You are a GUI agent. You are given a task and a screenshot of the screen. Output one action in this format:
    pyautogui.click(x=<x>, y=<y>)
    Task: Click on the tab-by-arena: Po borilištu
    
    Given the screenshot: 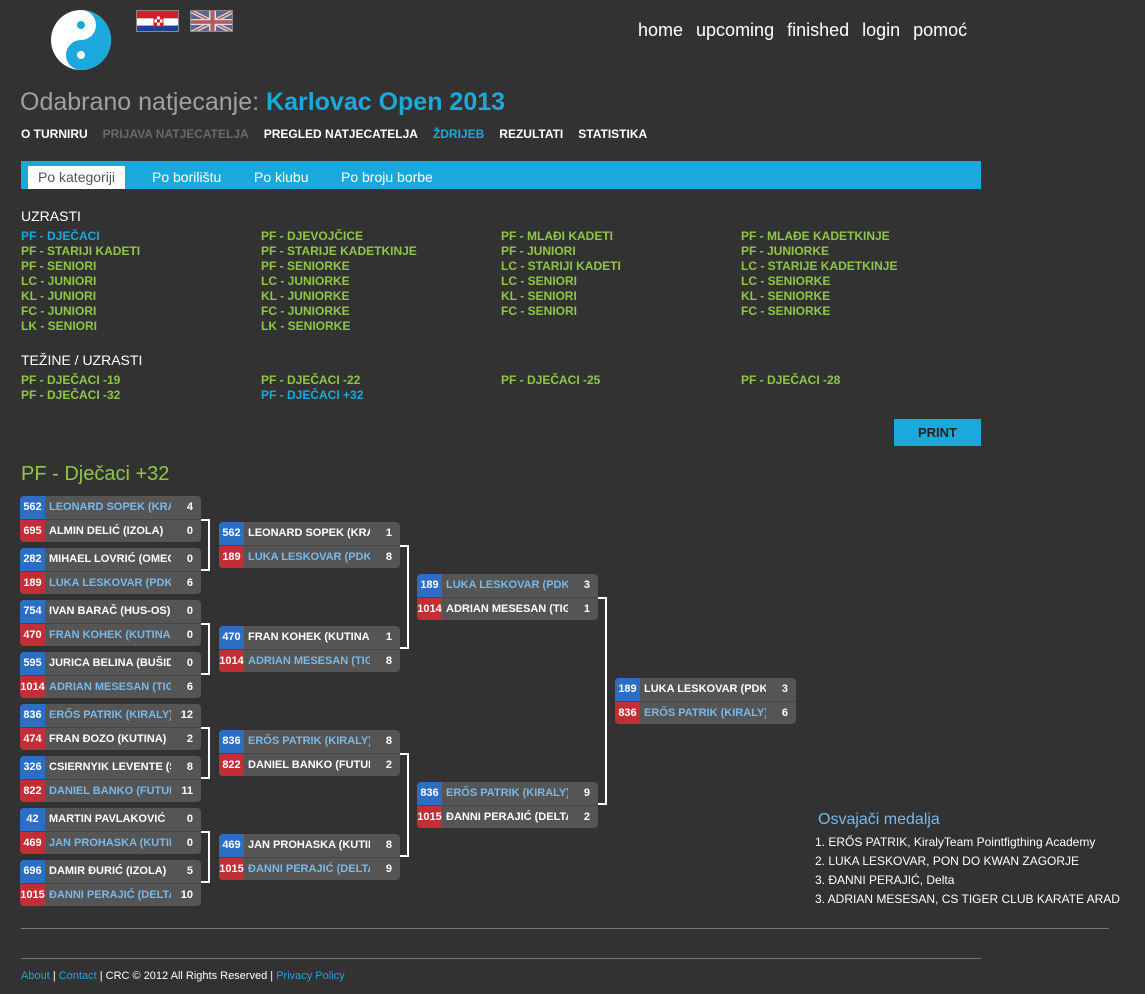 What is the action you would take?
    pyautogui.click(x=186, y=177)
    